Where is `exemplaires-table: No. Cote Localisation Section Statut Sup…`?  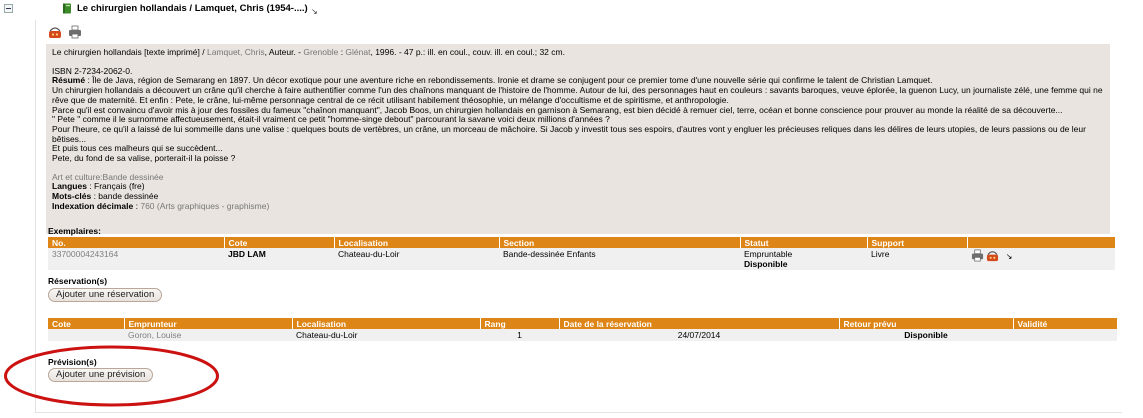 exemplaires-table: No. Cote Localisation Section Statut Sup… is located at coordinates (582, 253).